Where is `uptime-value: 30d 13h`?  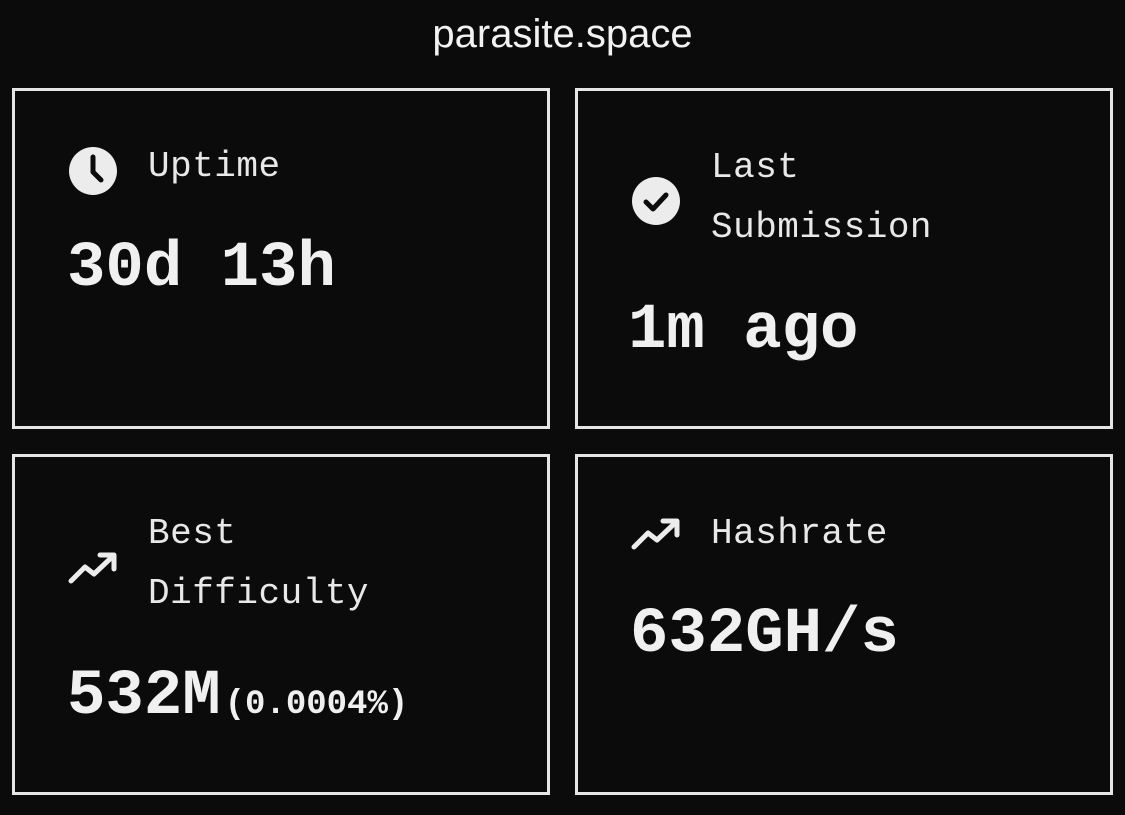
uptime-value: 30d 13h is located at coordinates (201, 269).